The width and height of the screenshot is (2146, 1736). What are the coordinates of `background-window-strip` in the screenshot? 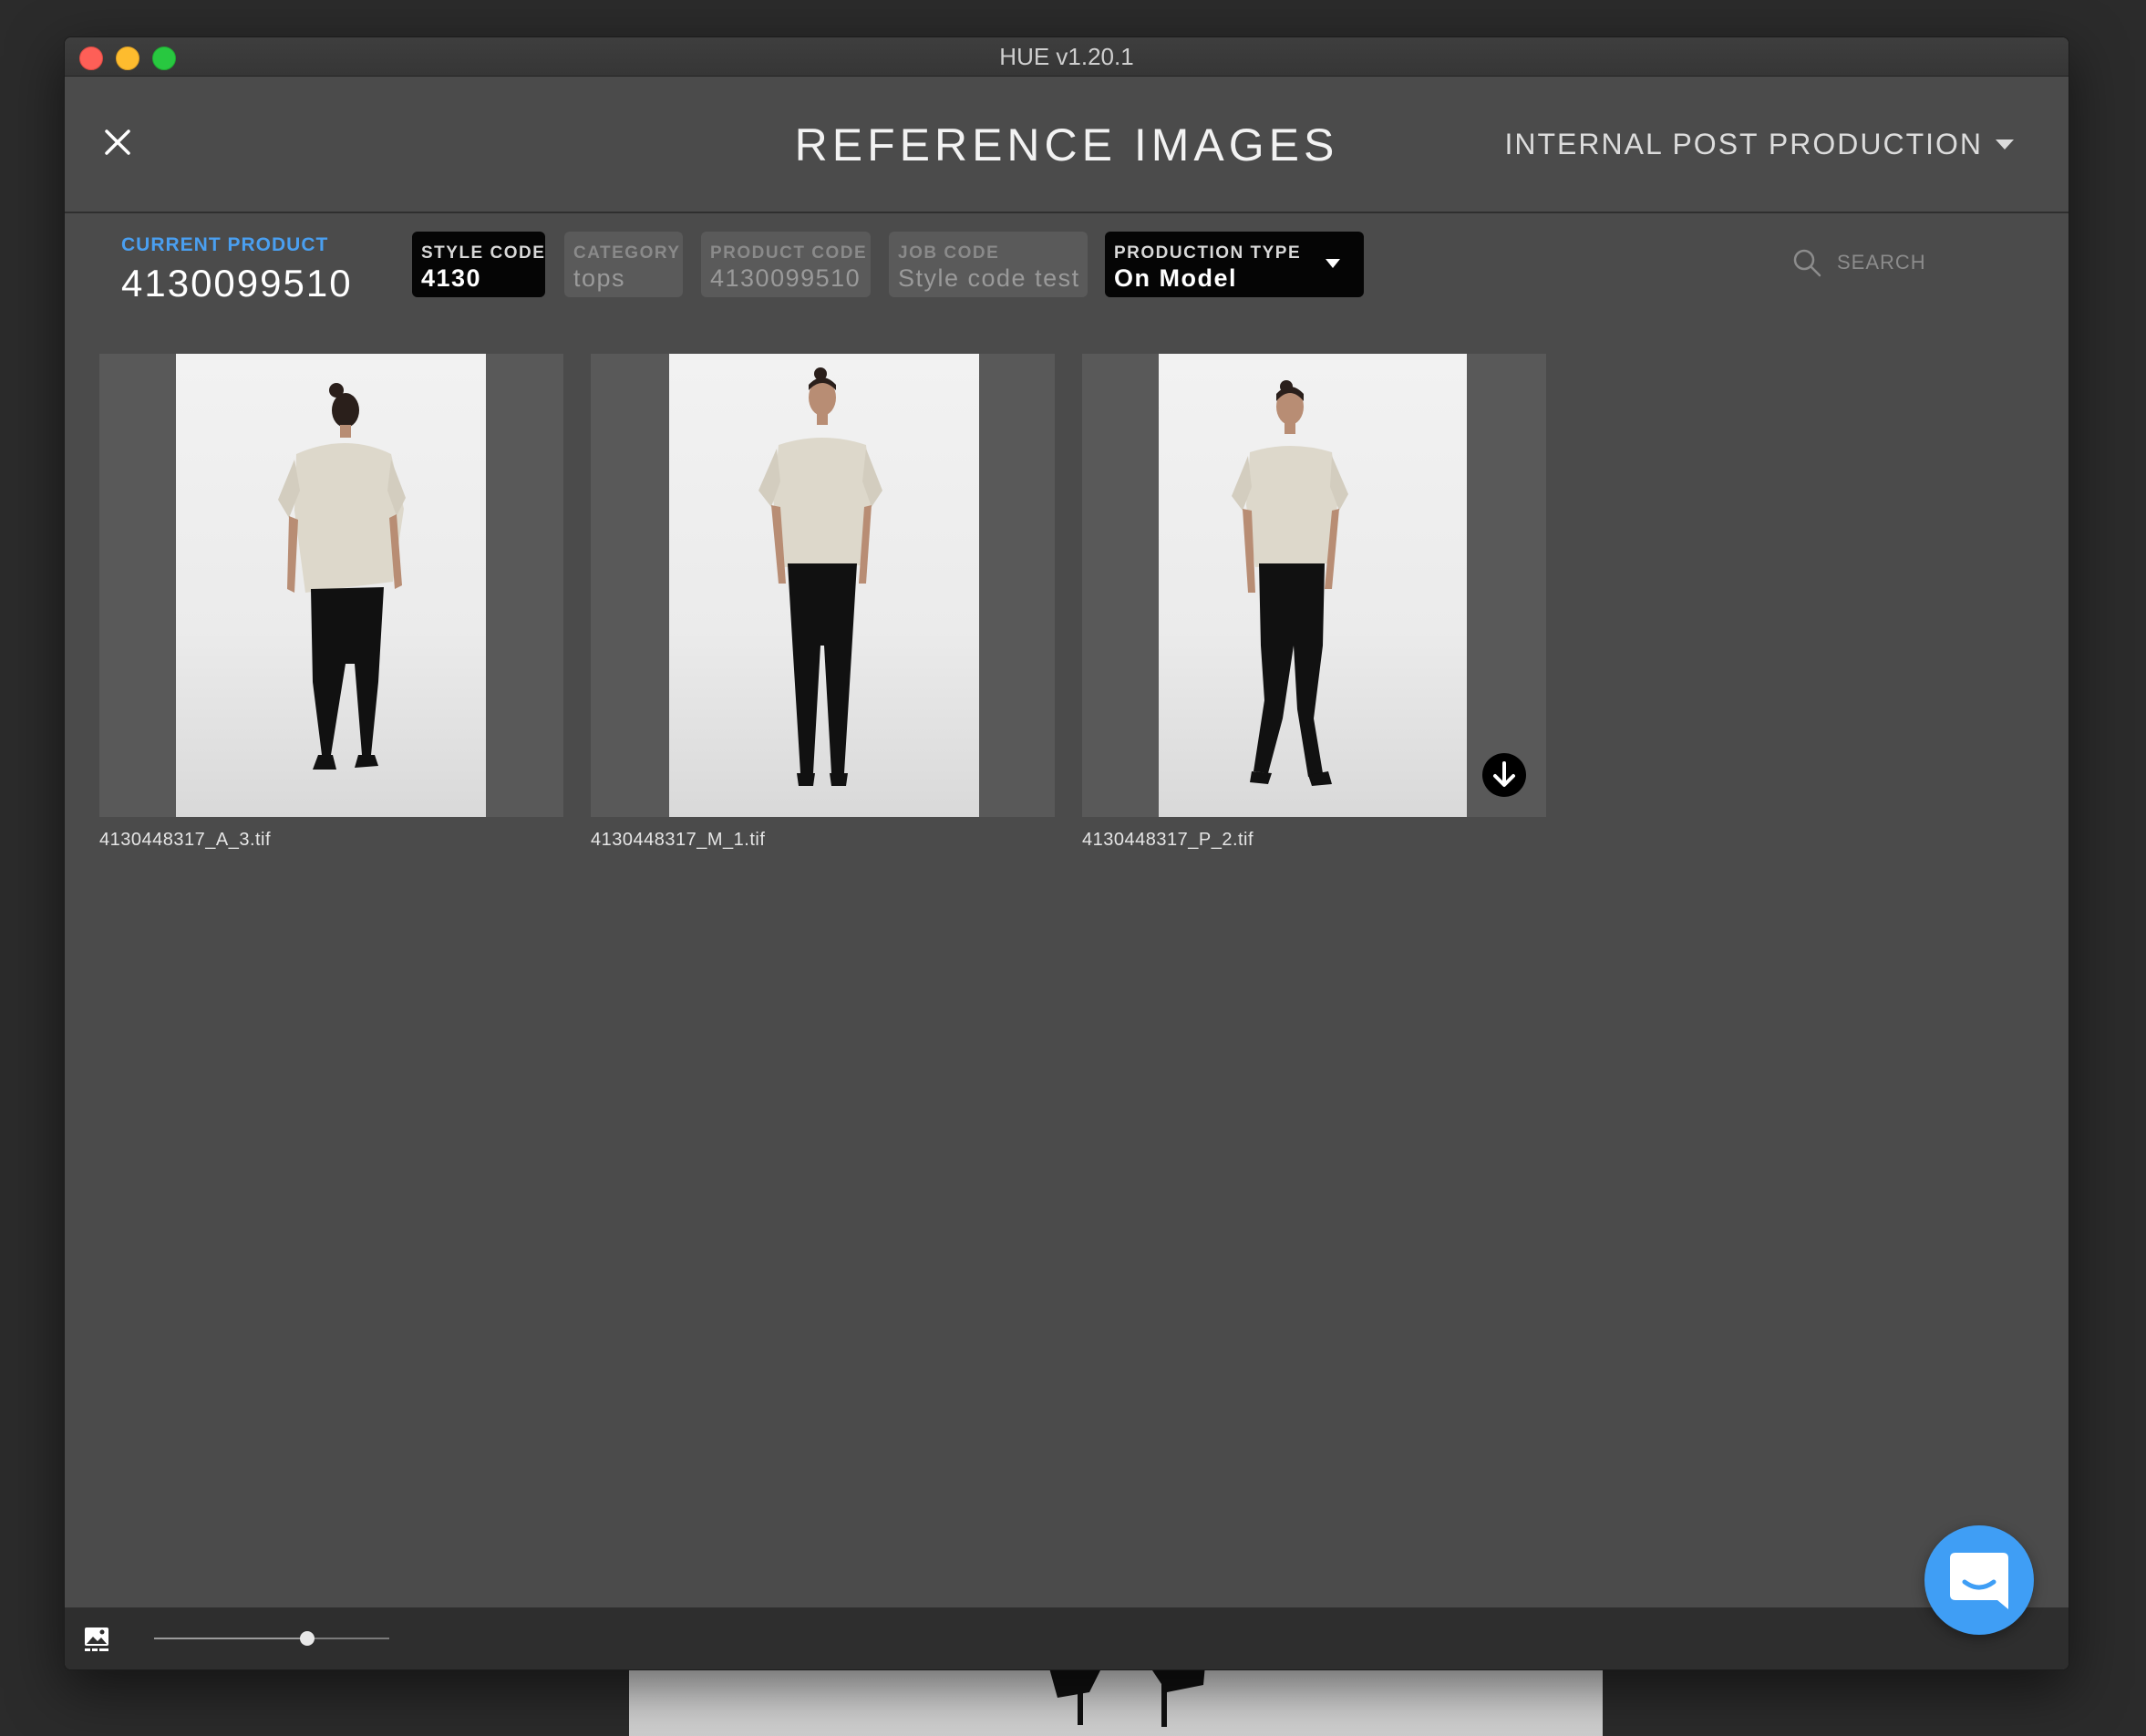 It's located at (1116, 1700).